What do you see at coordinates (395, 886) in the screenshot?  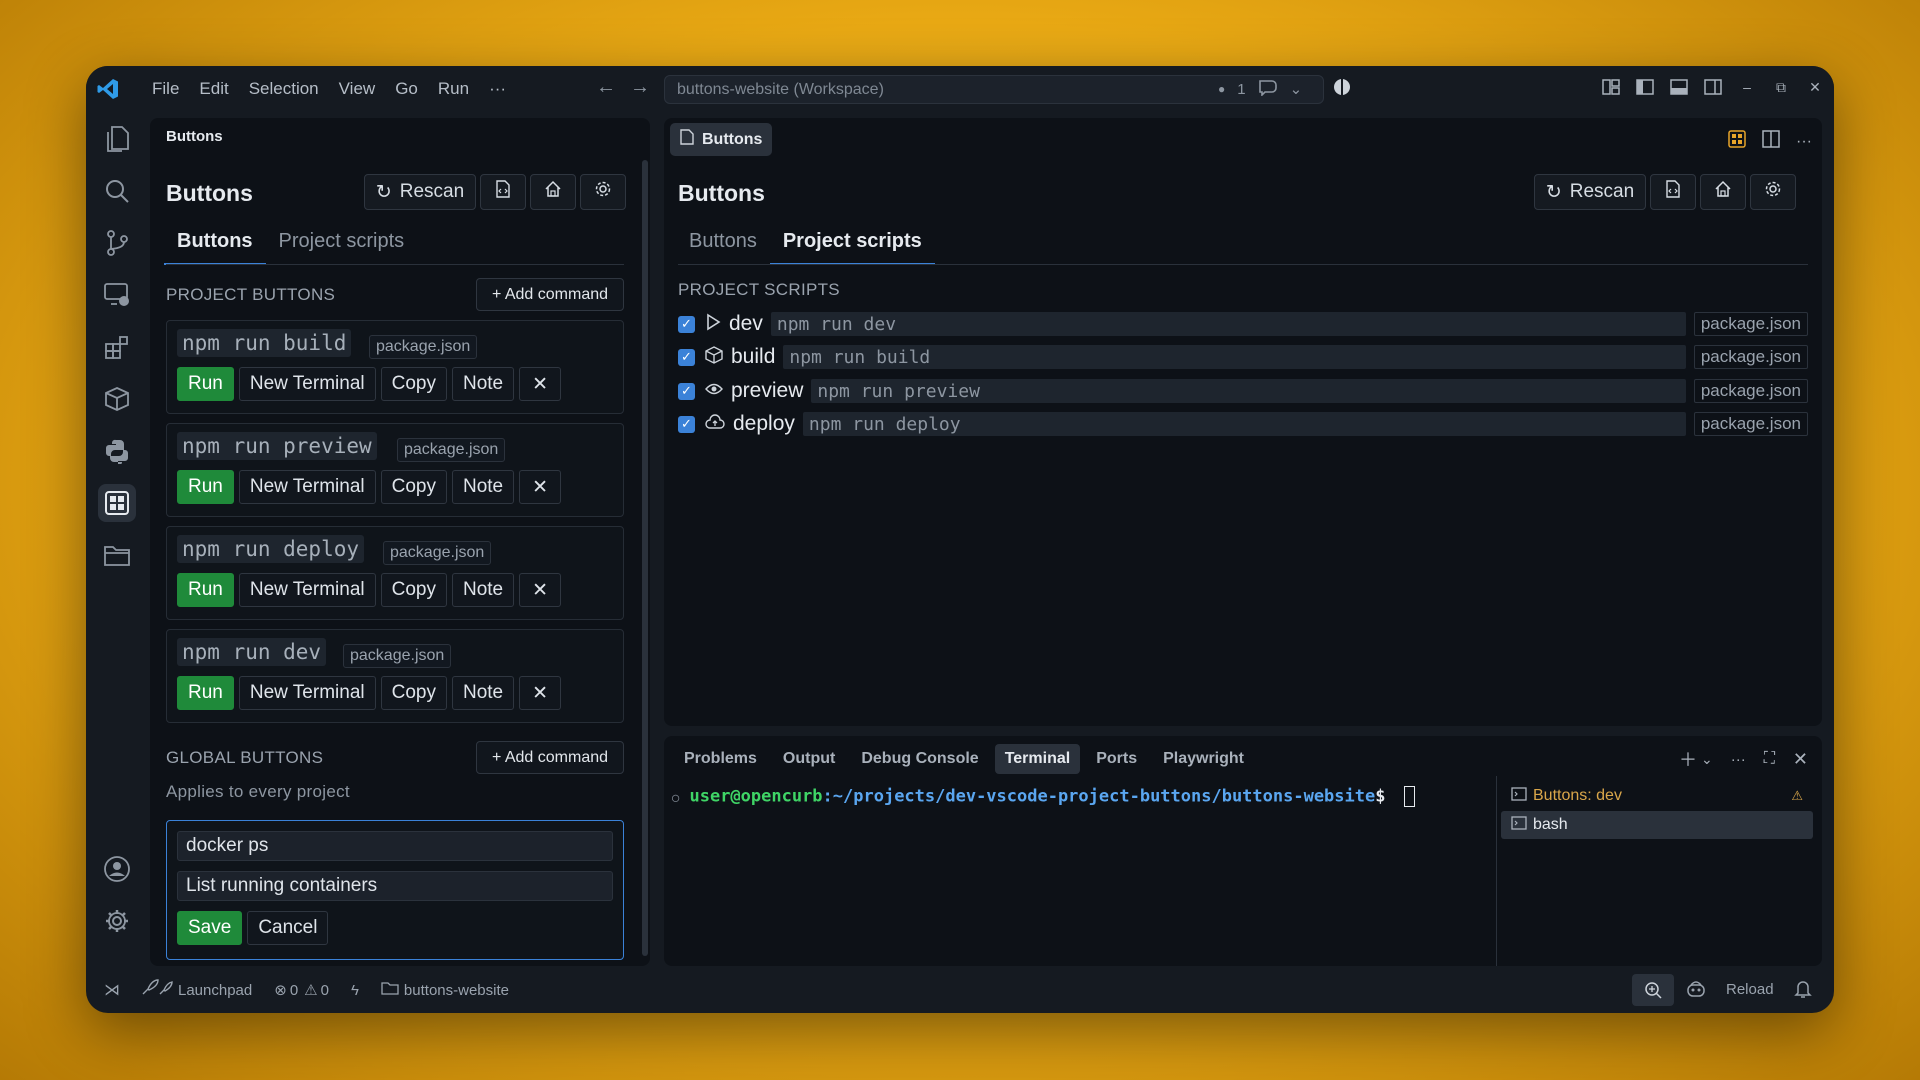 I see `note-input: List running containers` at bounding box center [395, 886].